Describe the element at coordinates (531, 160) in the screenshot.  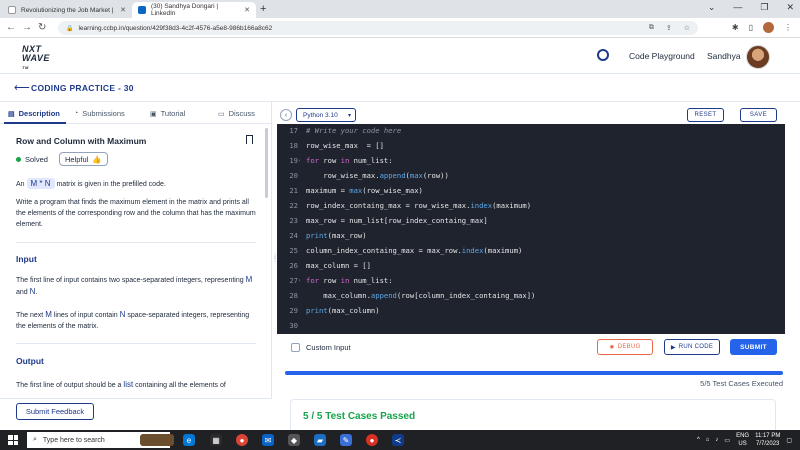
I see `code-line: 19 › for row in num_list:` at that location.